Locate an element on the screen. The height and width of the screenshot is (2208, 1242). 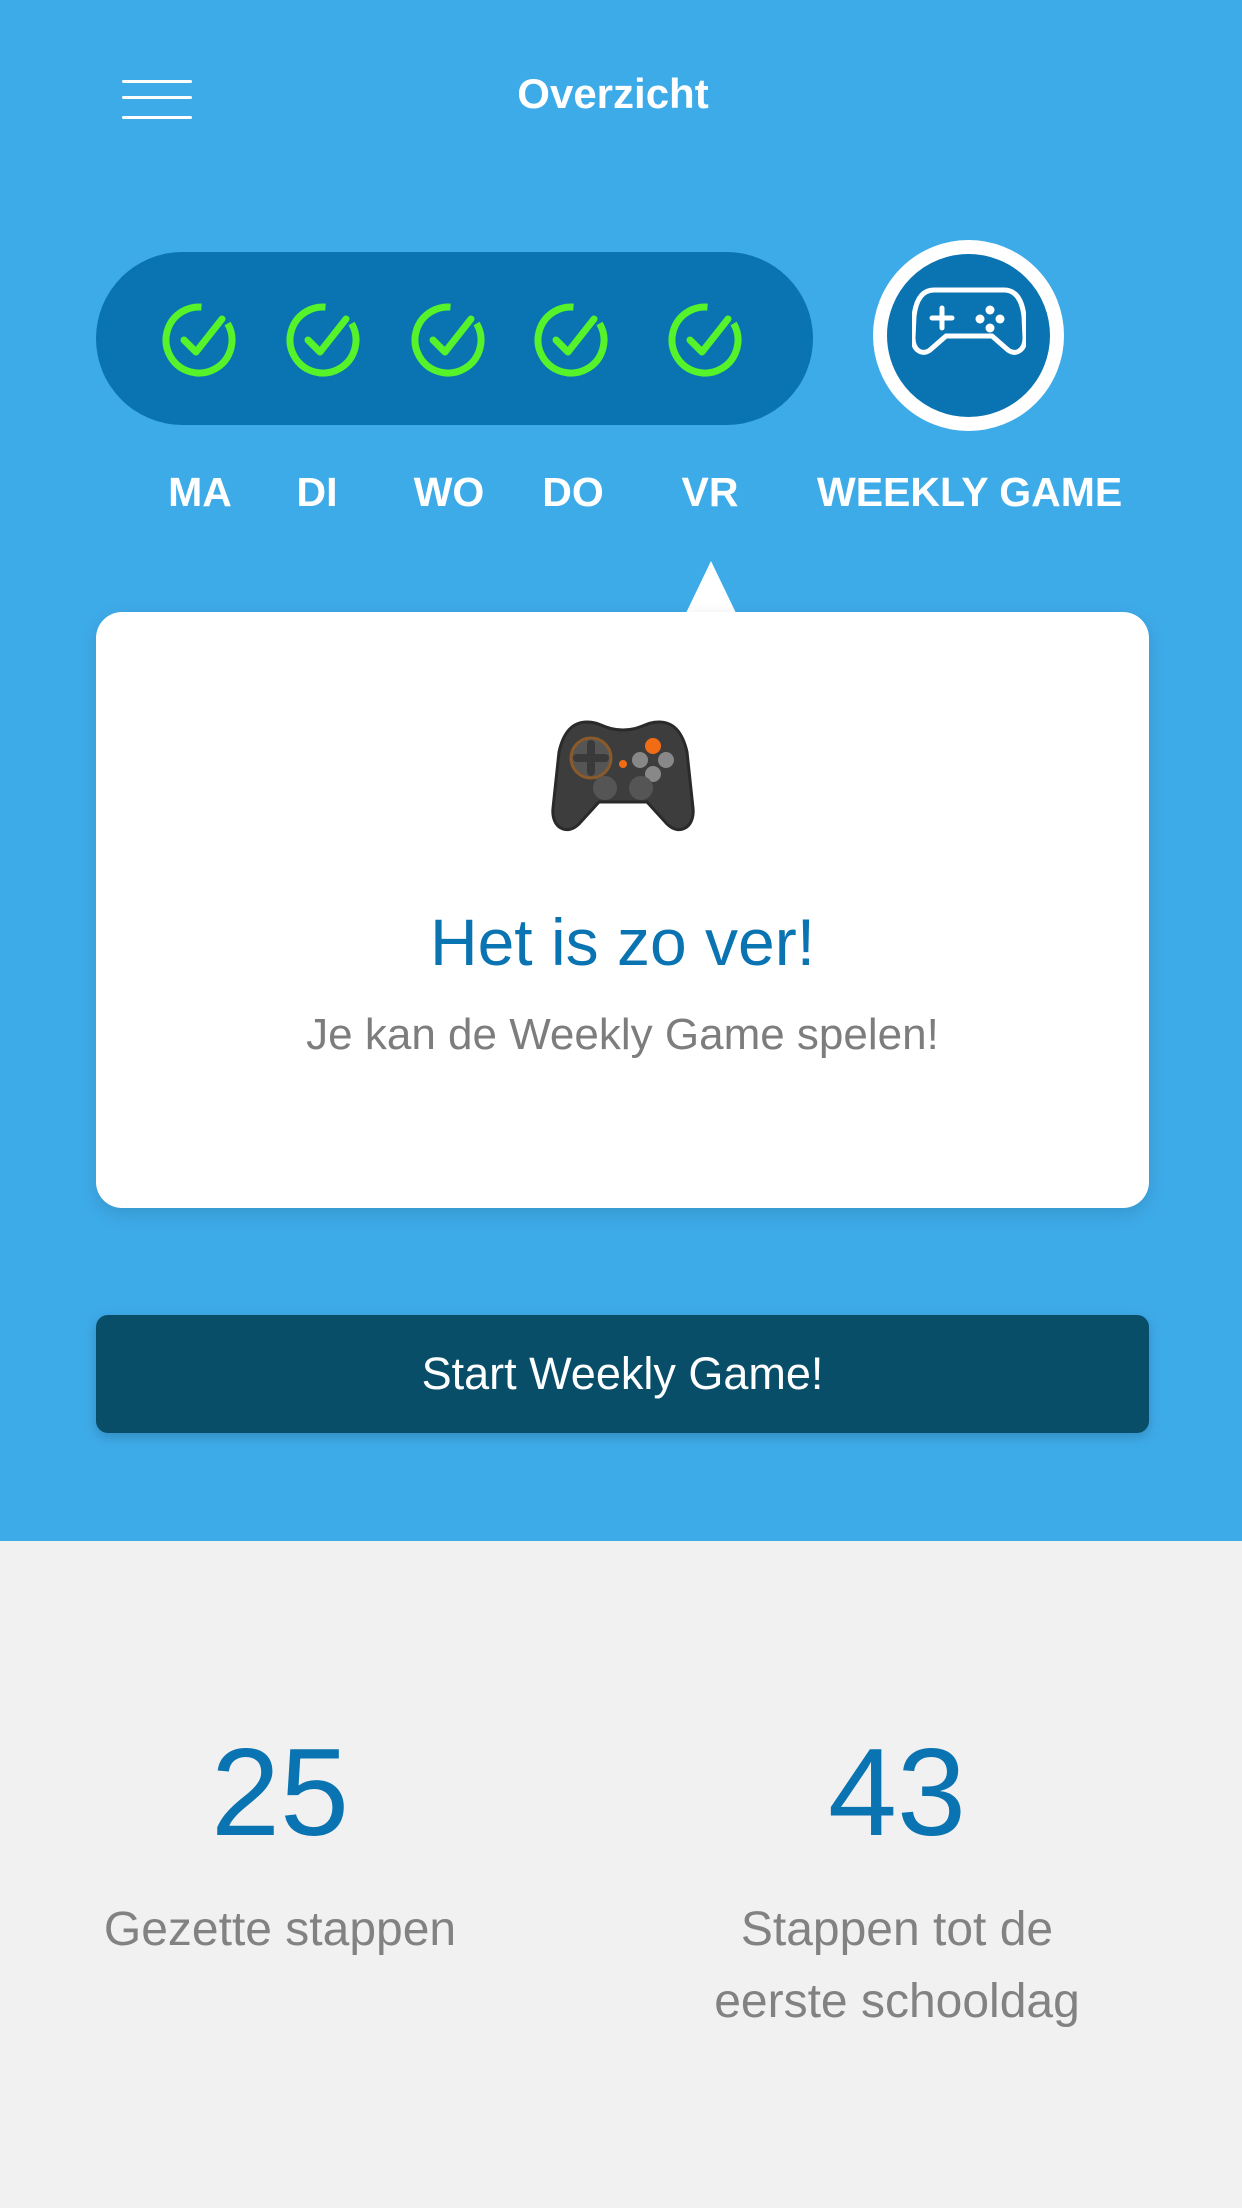
gamepad-icon is located at coordinates (969, 321).